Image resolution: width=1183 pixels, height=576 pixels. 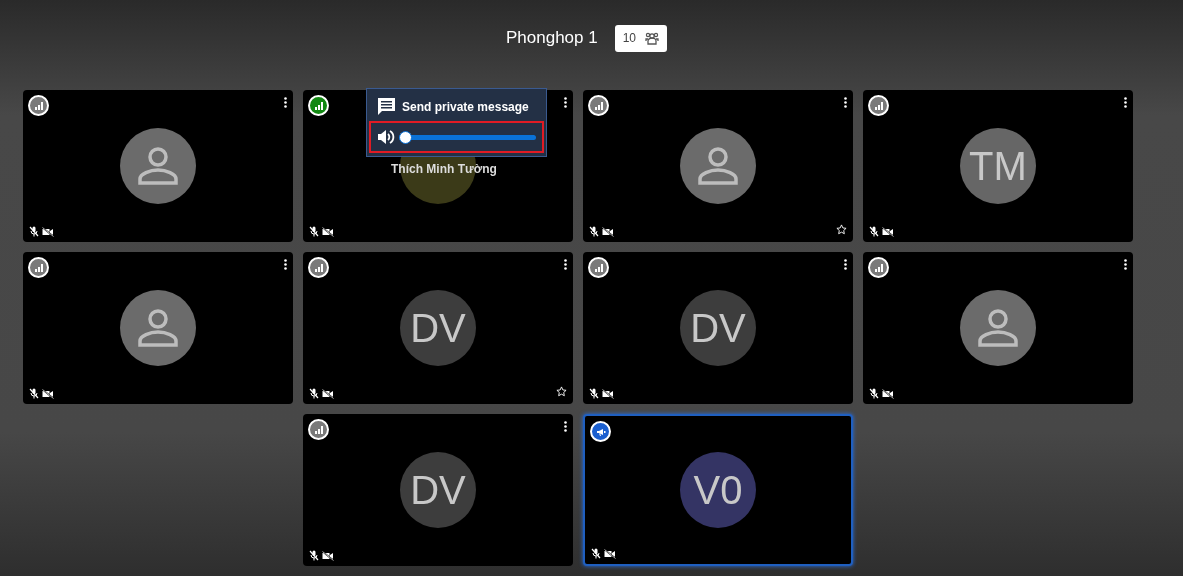 What do you see at coordinates (652, 38) in the screenshot?
I see `group-icon` at bounding box center [652, 38].